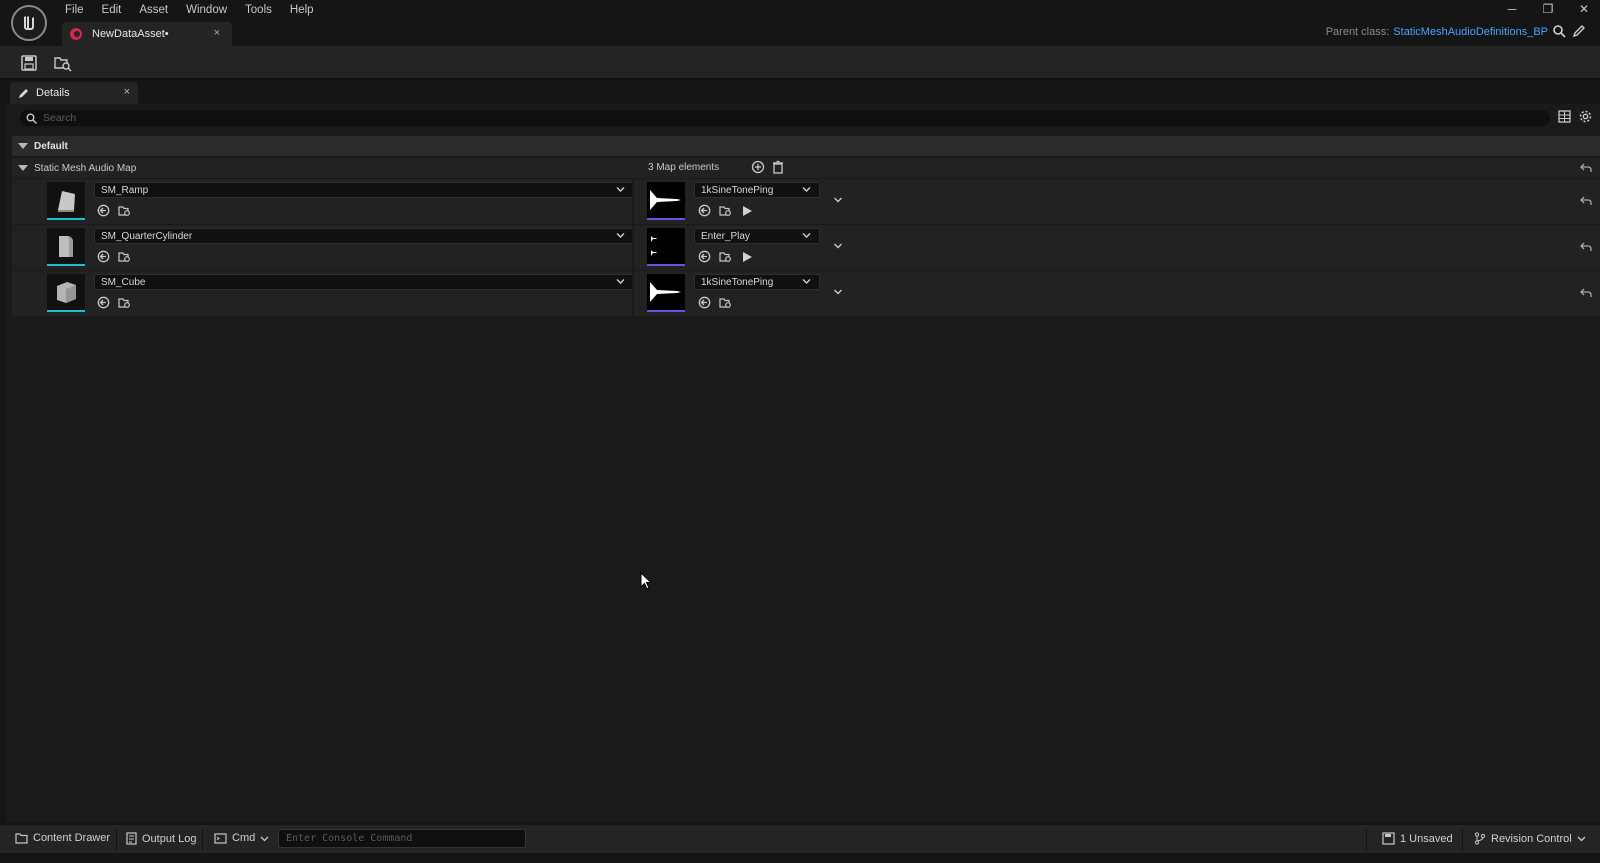  I want to click on save-icon, so click(29, 63).